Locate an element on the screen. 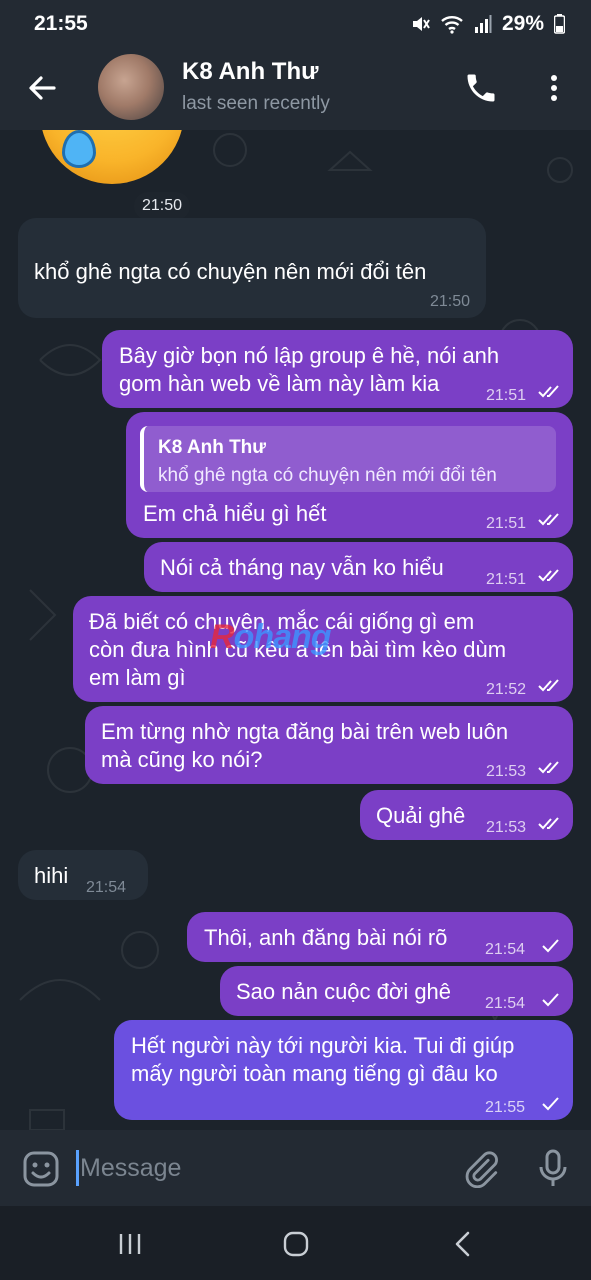 The width and height of the screenshot is (591, 1280). message-time: 21:50 is located at coordinates (449, 301).